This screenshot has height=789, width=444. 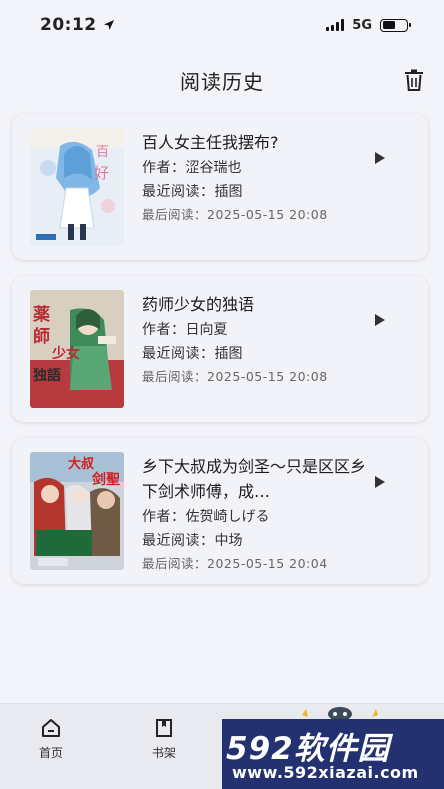 I want to click on watermark: 592软件园 www.592xiazai.com, so click(x=333, y=754).